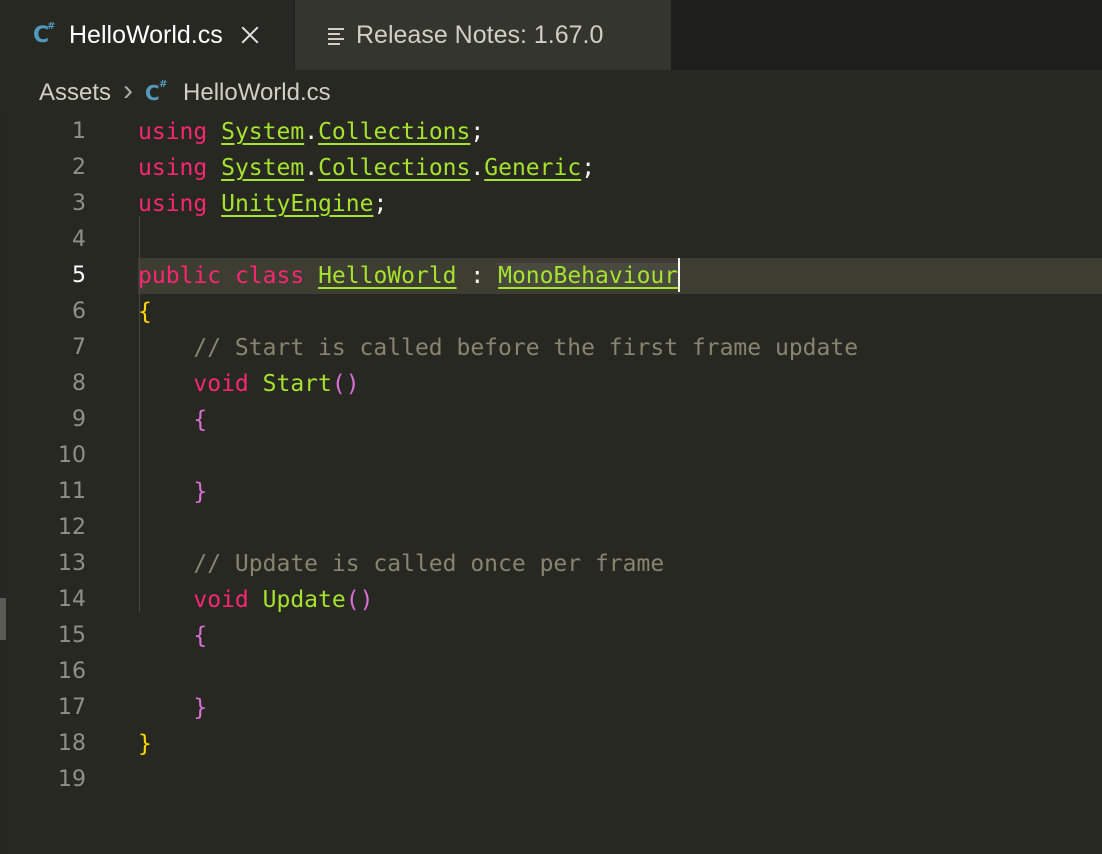 This screenshot has width=1102, height=854. I want to click on line-number: 17, so click(72, 707).